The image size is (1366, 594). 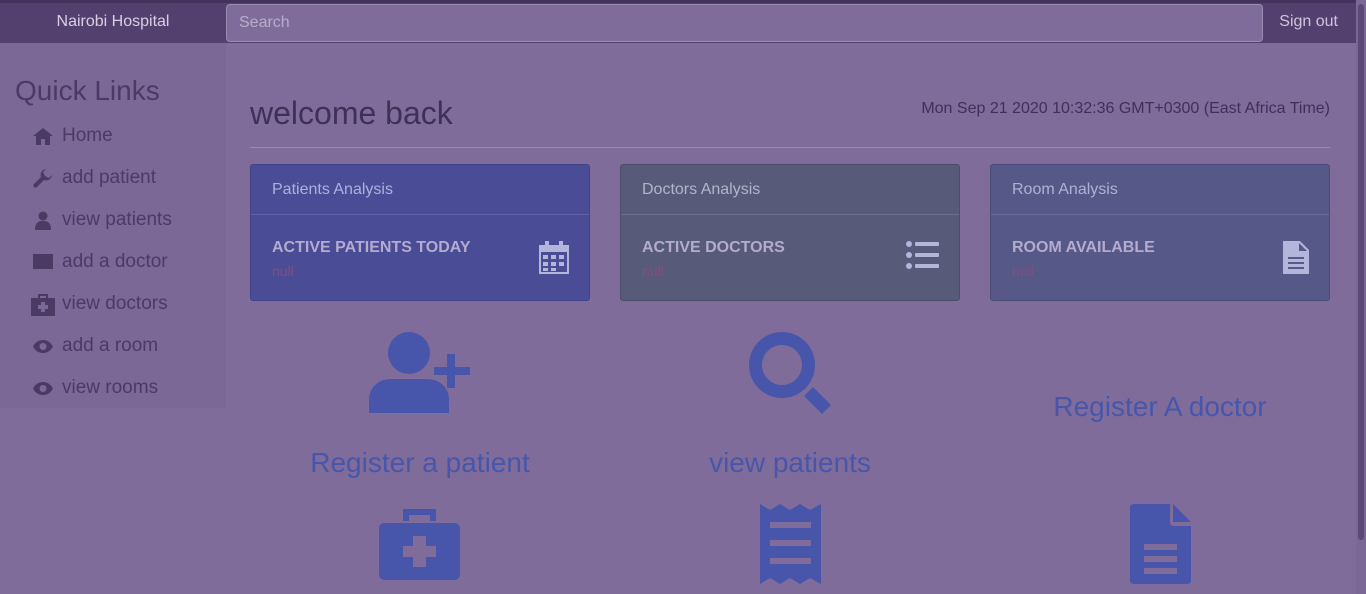 What do you see at coordinates (419, 375) in the screenshot?
I see `user-plus-icon` at bounding box center [419, 375].